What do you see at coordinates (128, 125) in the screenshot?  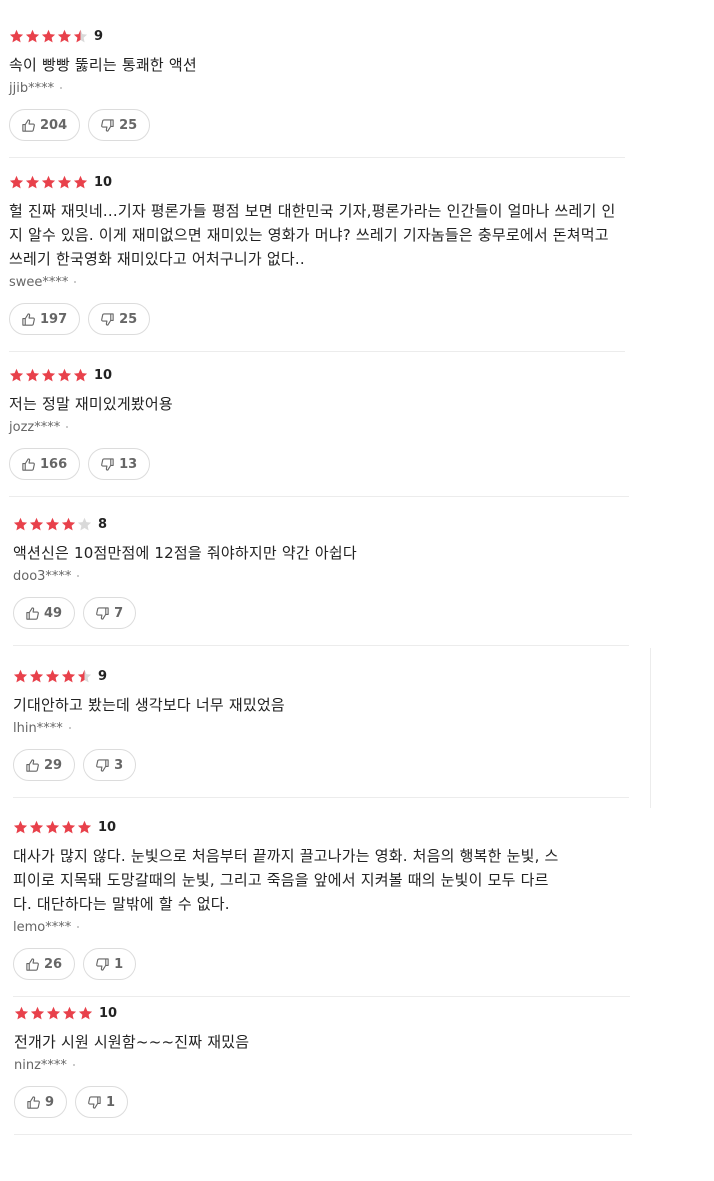 I see `dislike-count: 25` at bounding box center [128, 125].